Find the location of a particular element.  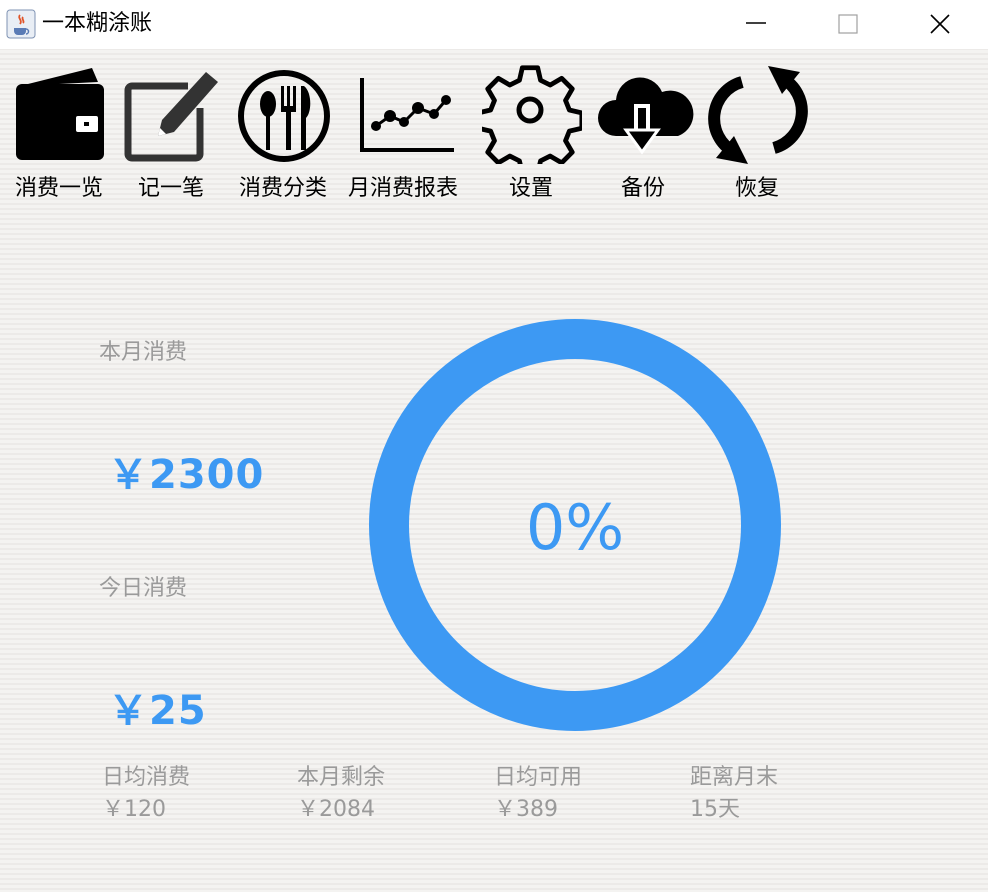

maximize-button is located at coordinates (848, 24).